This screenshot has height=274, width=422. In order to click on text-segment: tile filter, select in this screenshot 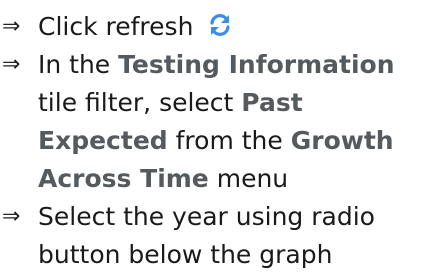, I will do `click(140, 102)`.